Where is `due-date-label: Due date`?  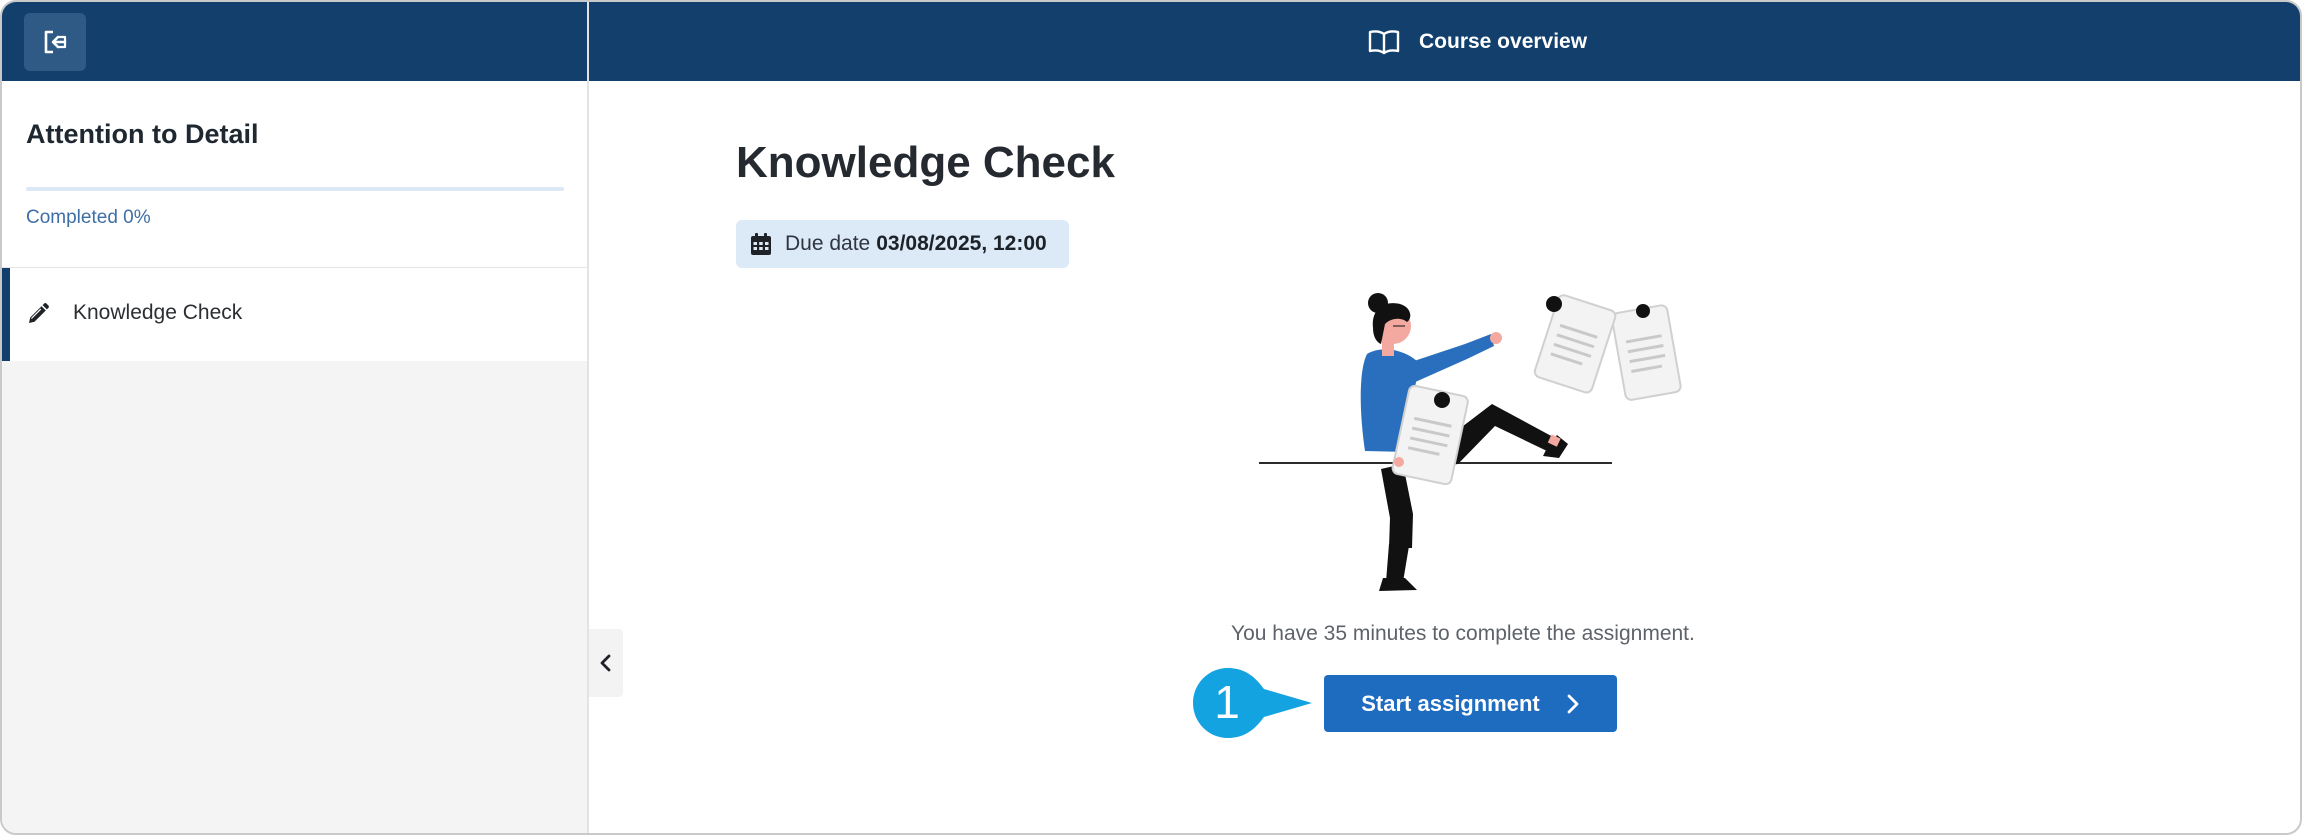
due-date-label: Due date is located at coordinates (828, 243).